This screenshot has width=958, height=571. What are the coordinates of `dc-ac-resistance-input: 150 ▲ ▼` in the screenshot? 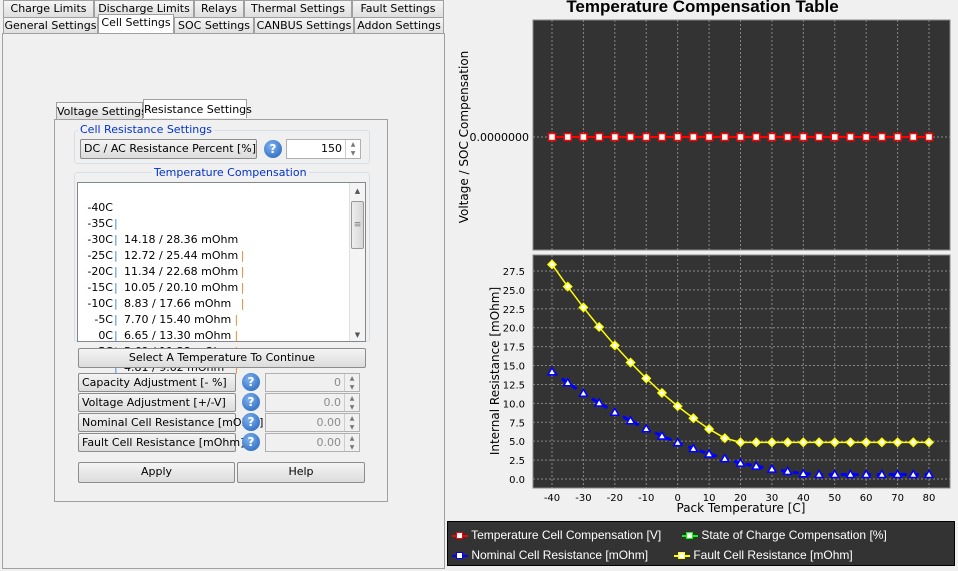 It's located at (323, 149).